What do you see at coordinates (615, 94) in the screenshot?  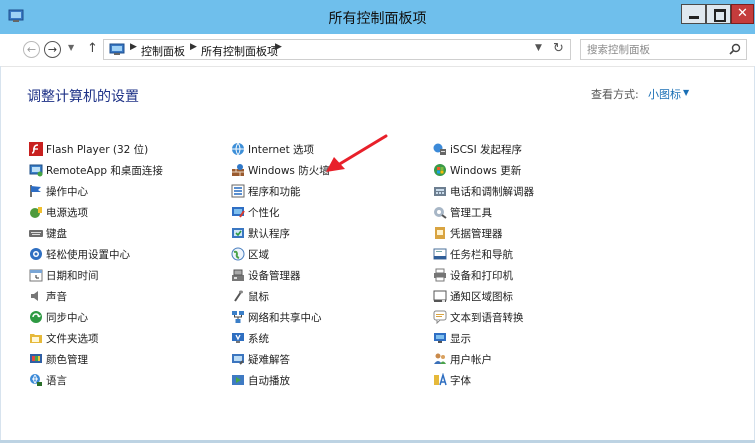 I see `view-by-label: 查看方式:` at bounding box center [615, 94].